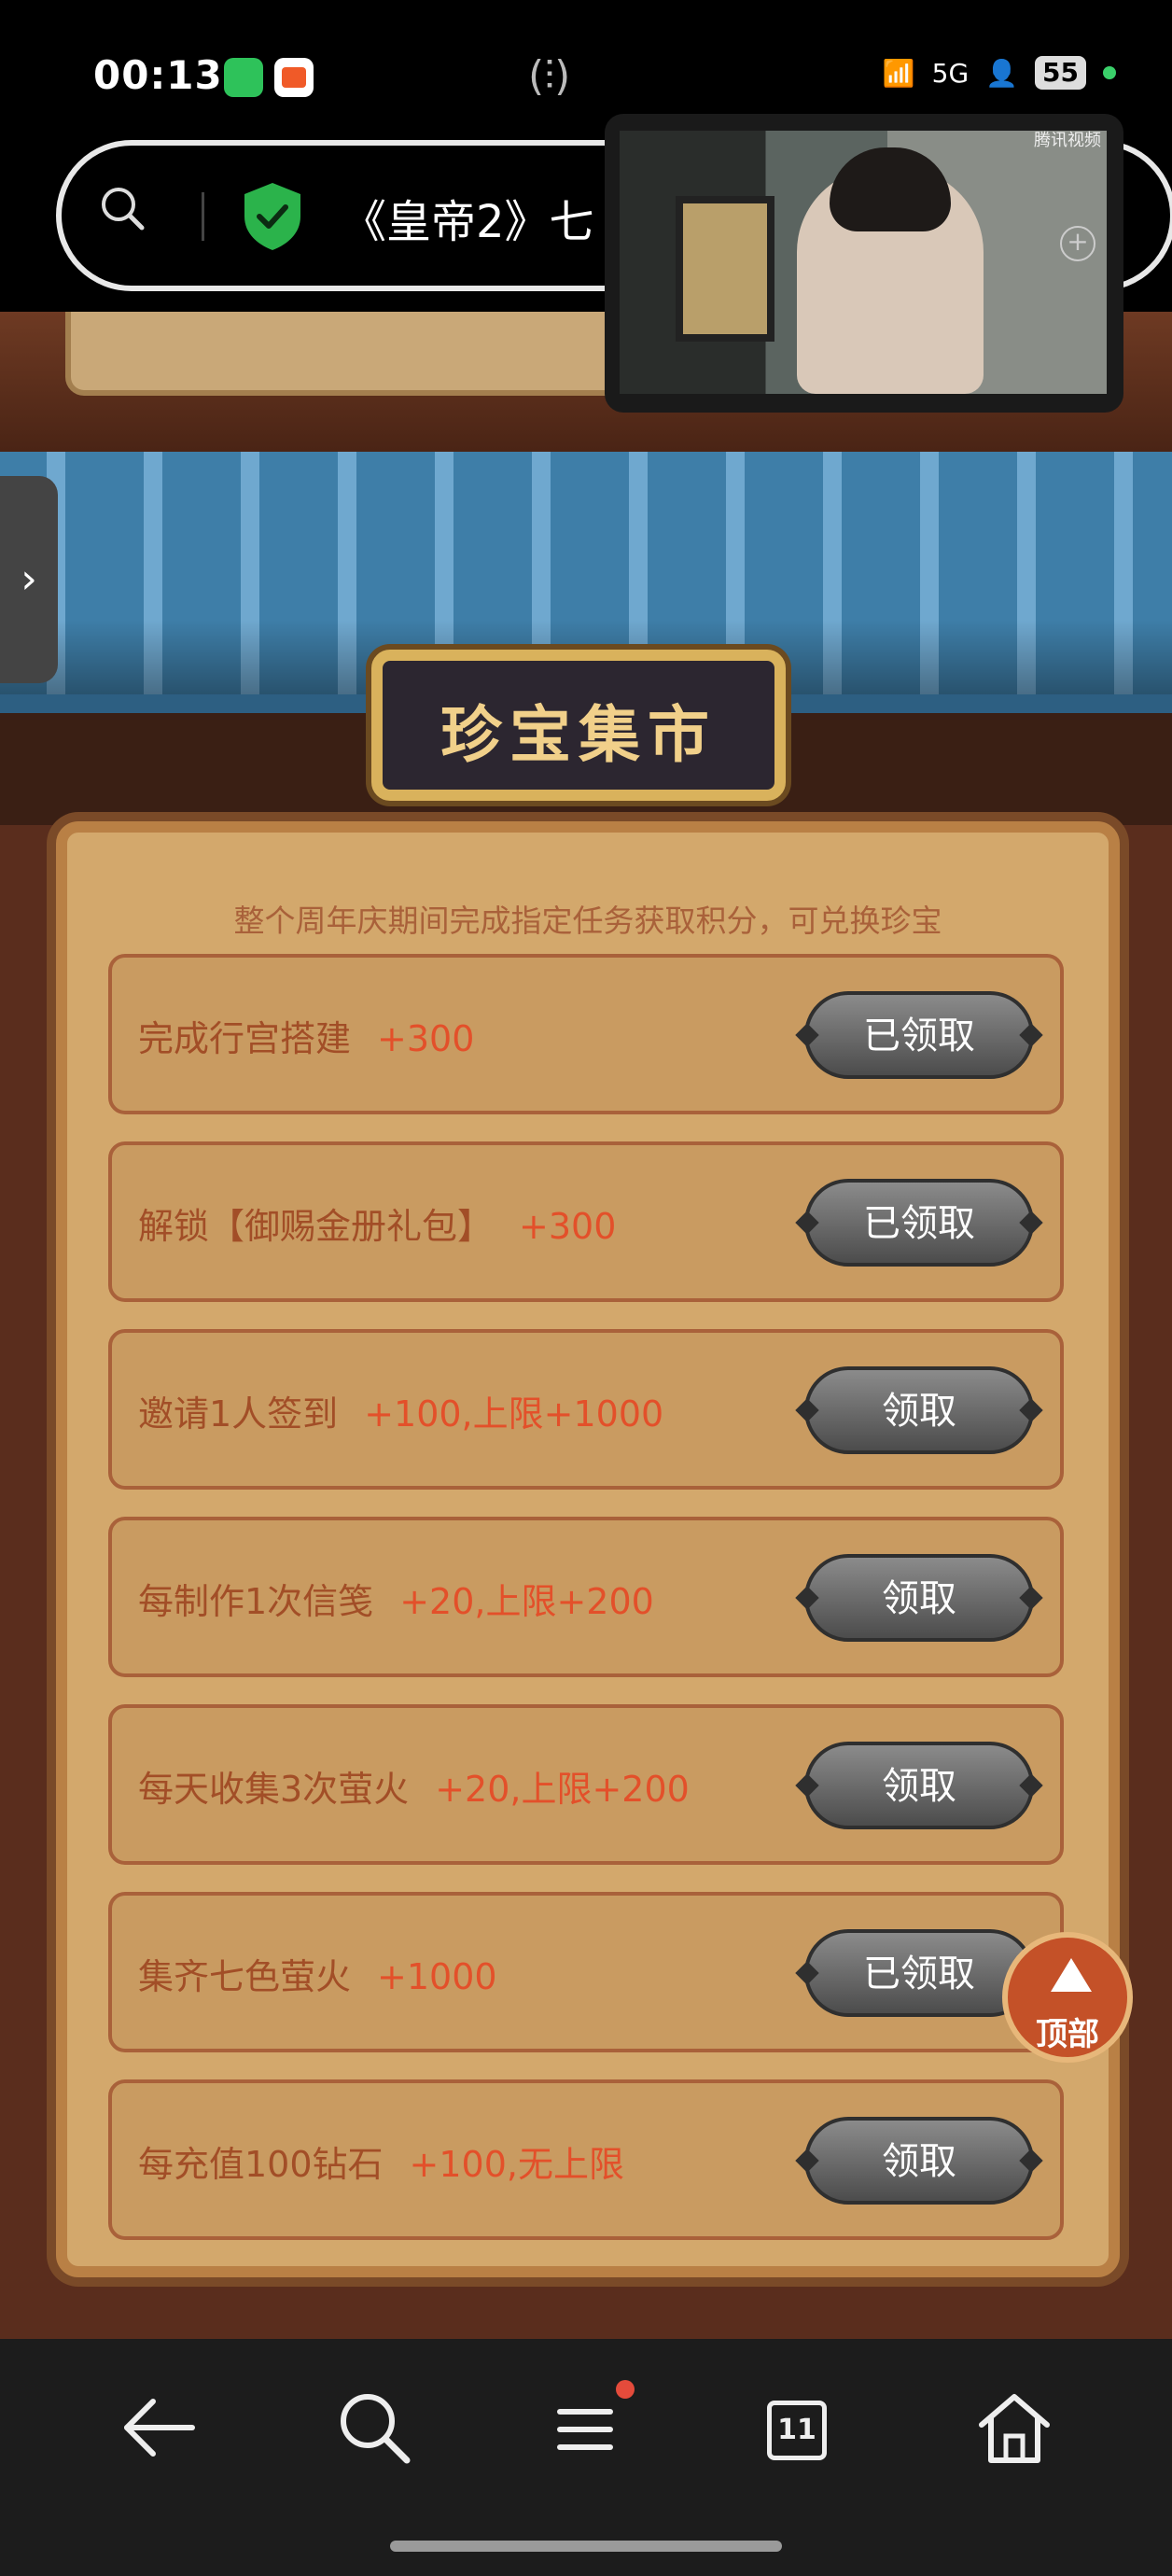  I want to click on task-points: +1000, so click(437, 1977).